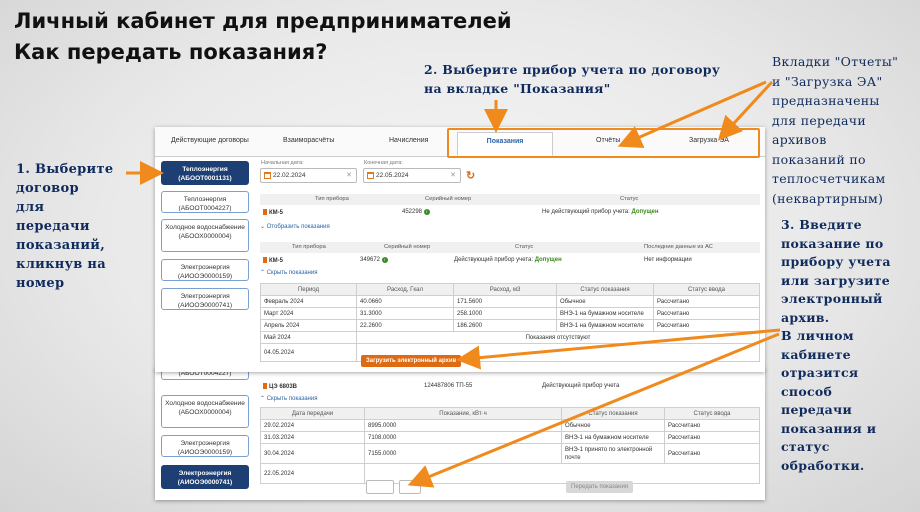  Describe the element at coordinates (295, 226) in the screenshot. I see `show-readings-link: ⌄ Отобразить показания` at that location.